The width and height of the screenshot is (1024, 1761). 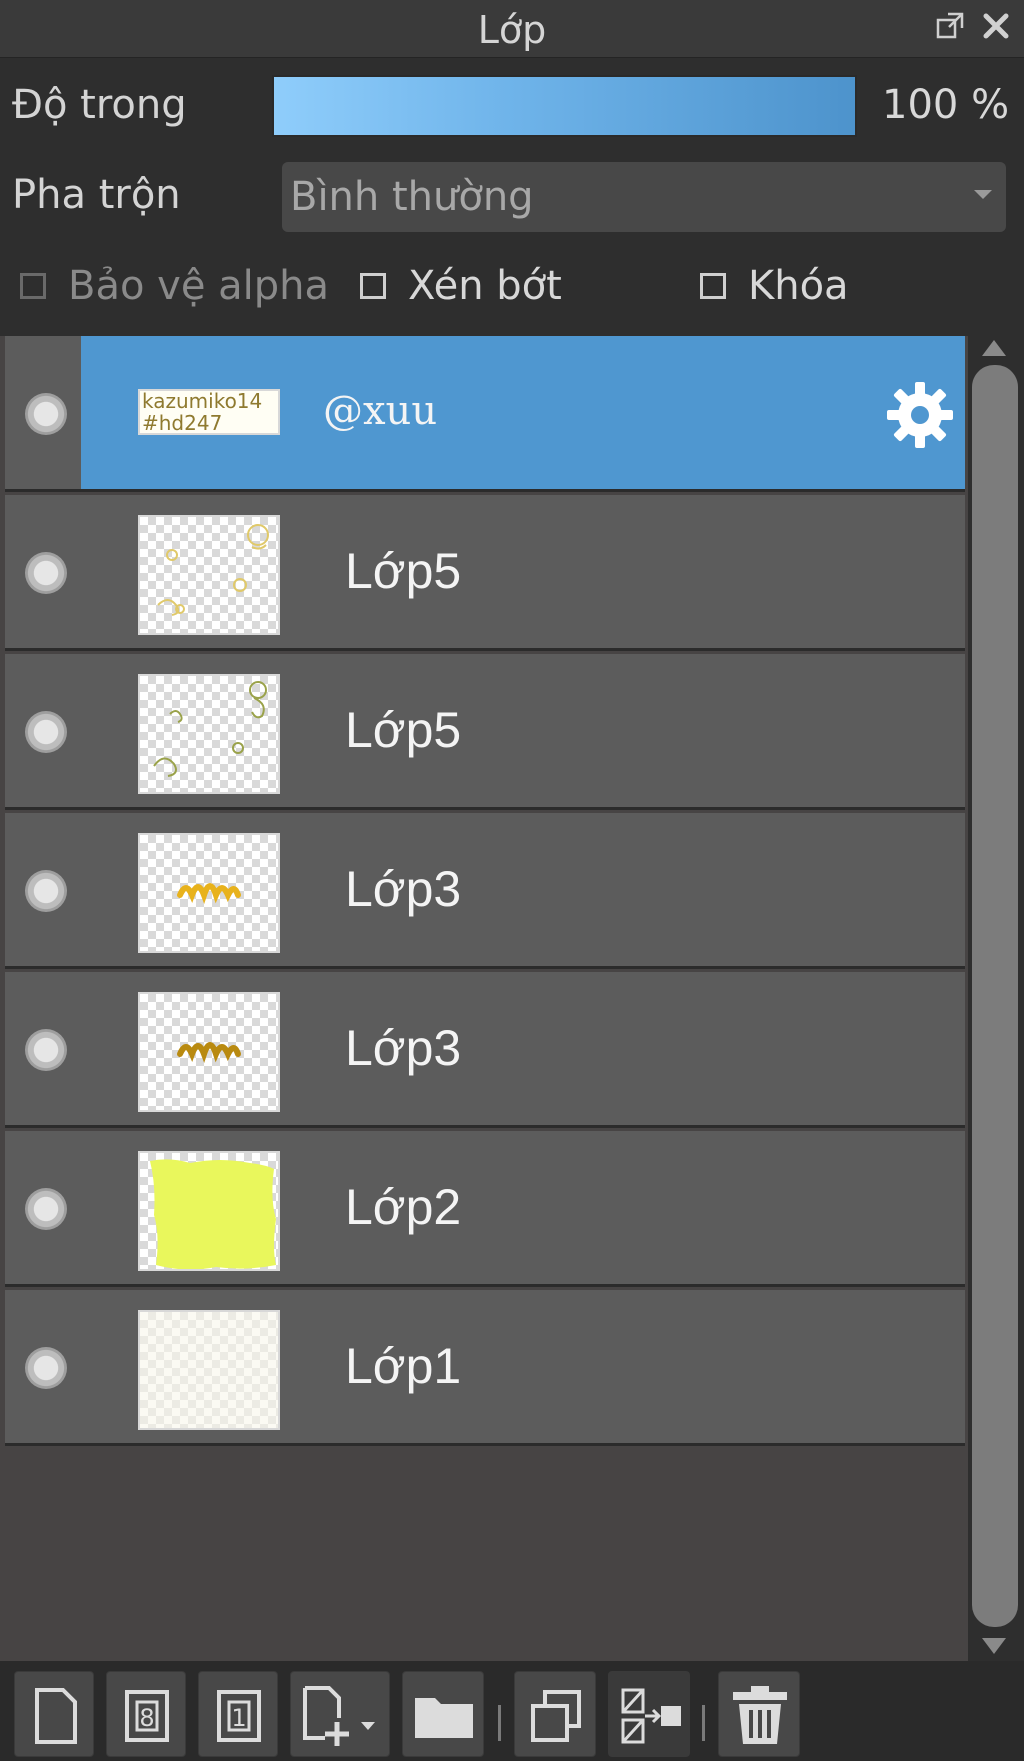 What do you see at coordinates (403, 1366) in the screenshot?
I see `layer-name: Lớp1` at bounding box center [403, 1366].